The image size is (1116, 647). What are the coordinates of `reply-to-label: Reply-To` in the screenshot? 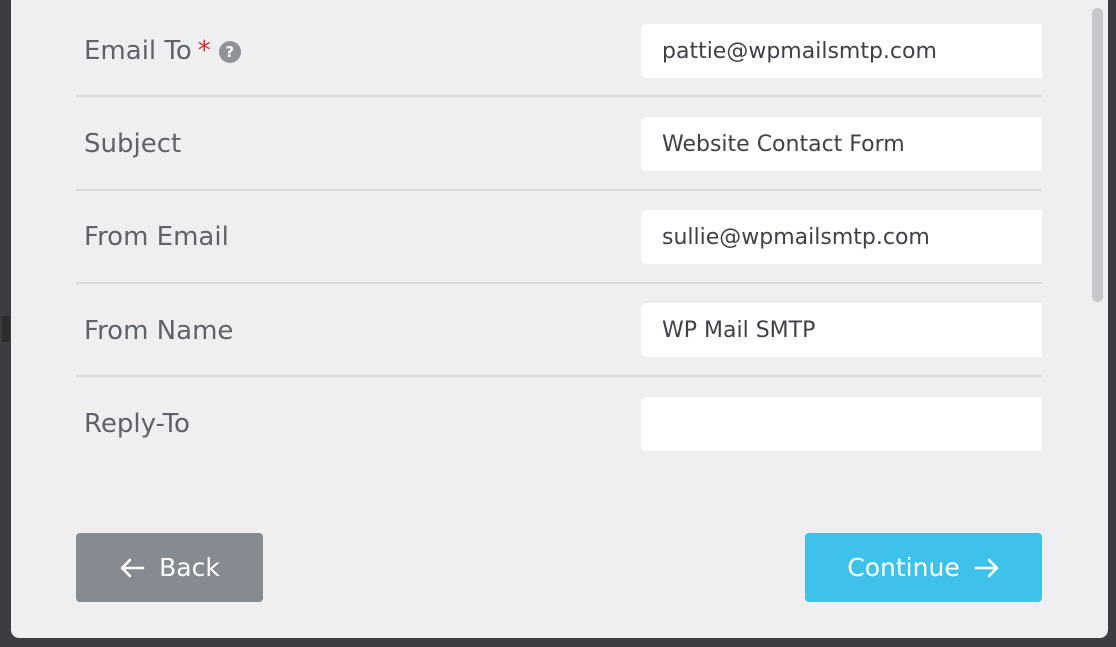 It's located at (137, 424).